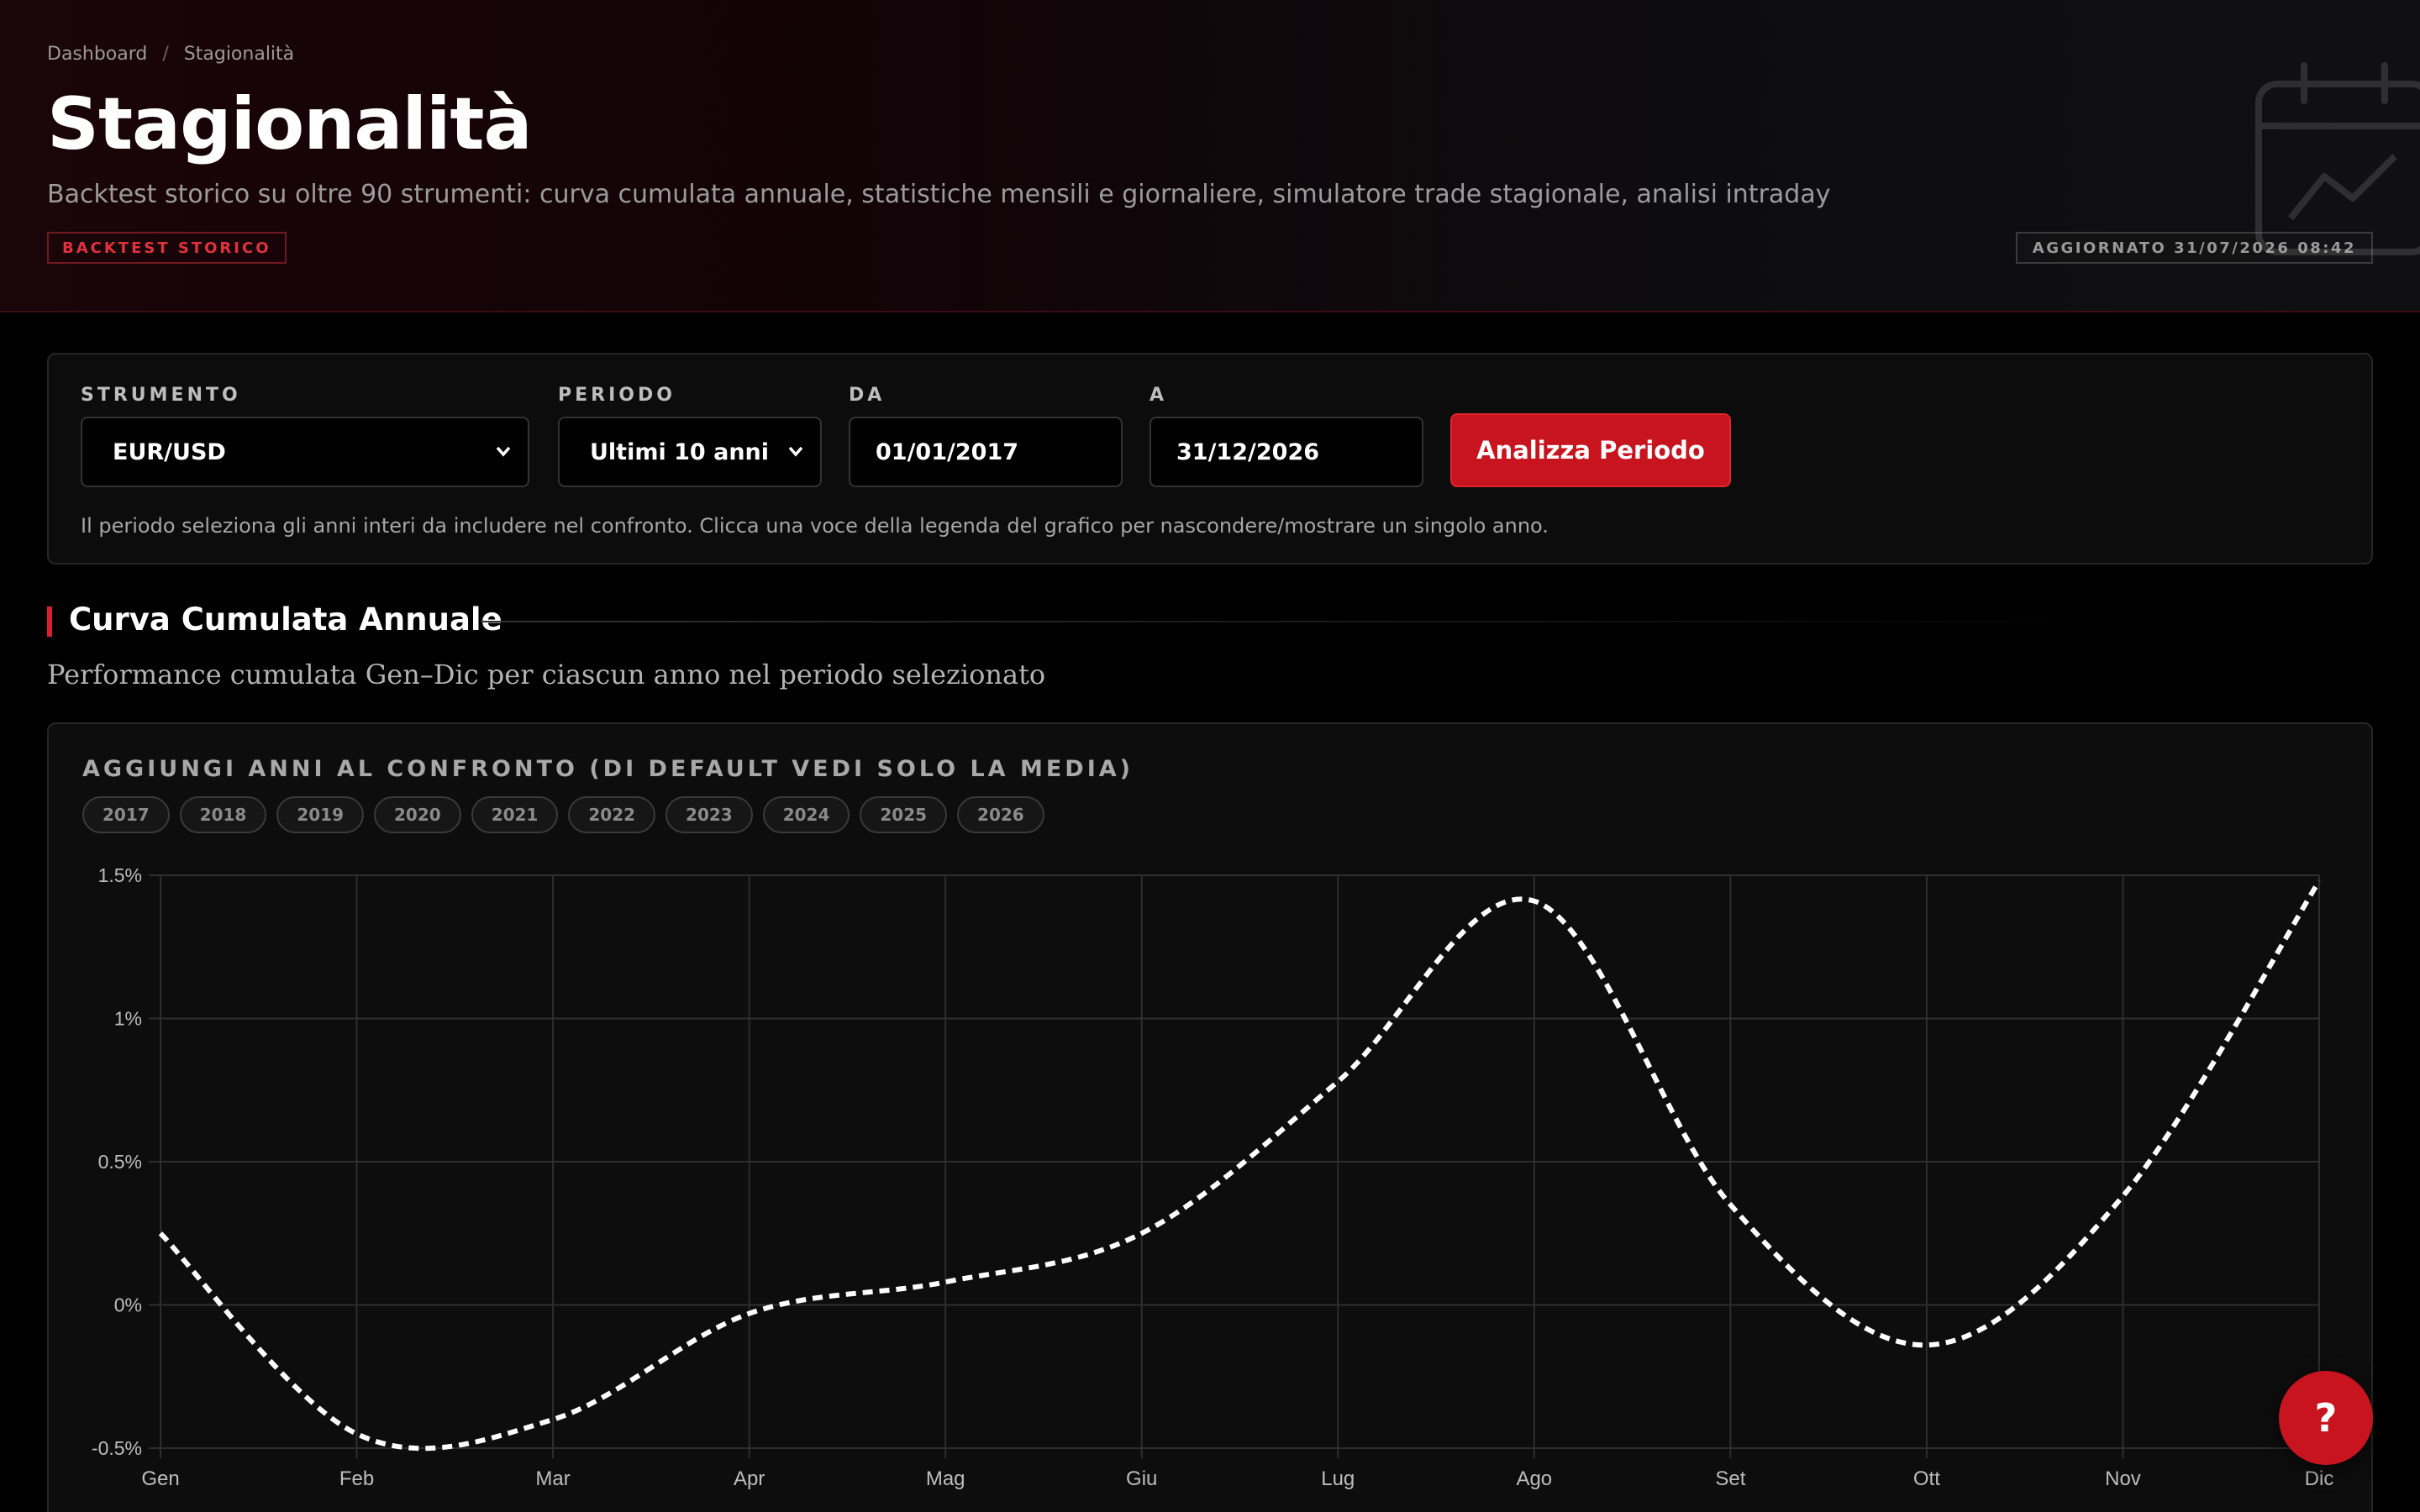 The height and width of the screenshot is (1512, 2420). I want to click on y-tick-label: -0.5%, so click(117, 1448).